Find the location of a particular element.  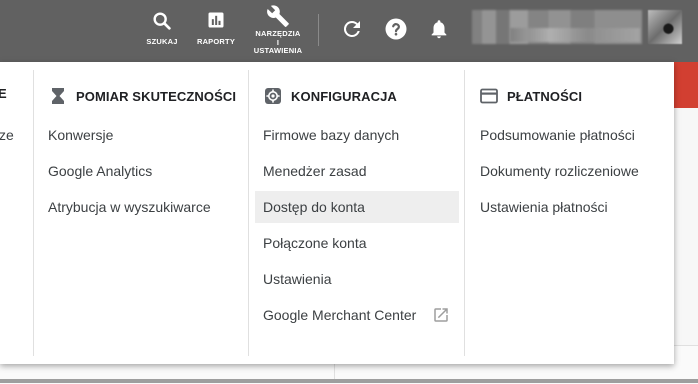

billing-header: PŁATNOŚCI is located at coordinates (530, 96).